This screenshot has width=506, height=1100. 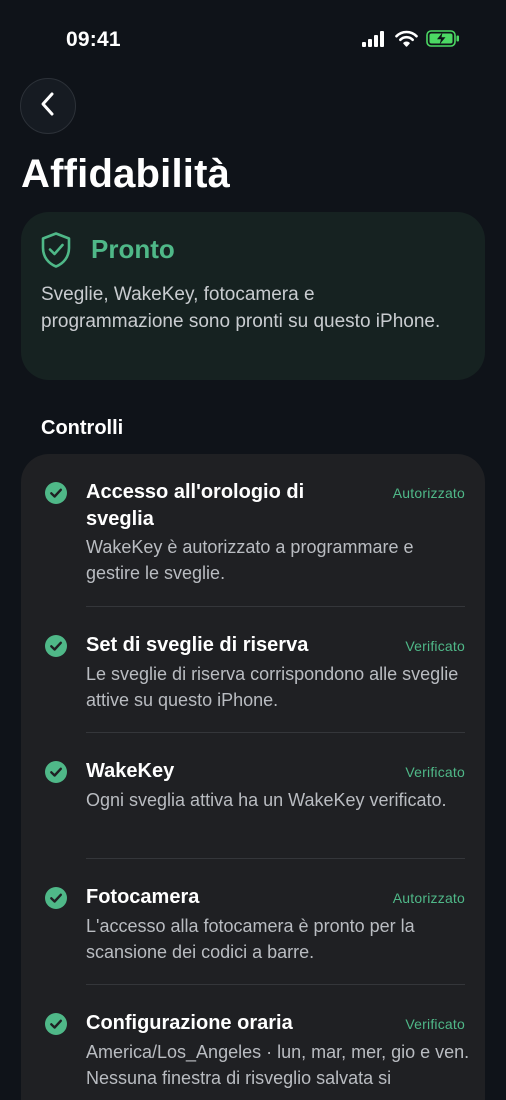 I want to click on ready-title: Pronto, so click(x=133, y=249).